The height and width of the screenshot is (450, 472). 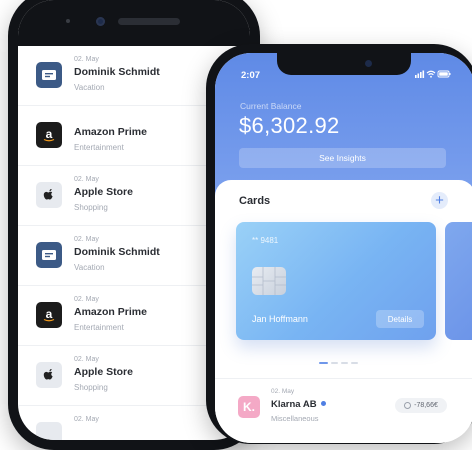 What do you see at coordinates (68, 21) in the screenshot?
I see `sensor` at bounding box center [68, 21].